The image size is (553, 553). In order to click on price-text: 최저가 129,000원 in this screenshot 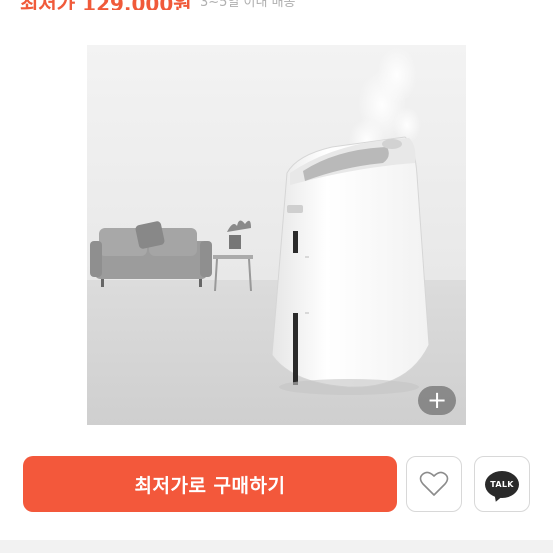, I will do `click(106, 5)`.